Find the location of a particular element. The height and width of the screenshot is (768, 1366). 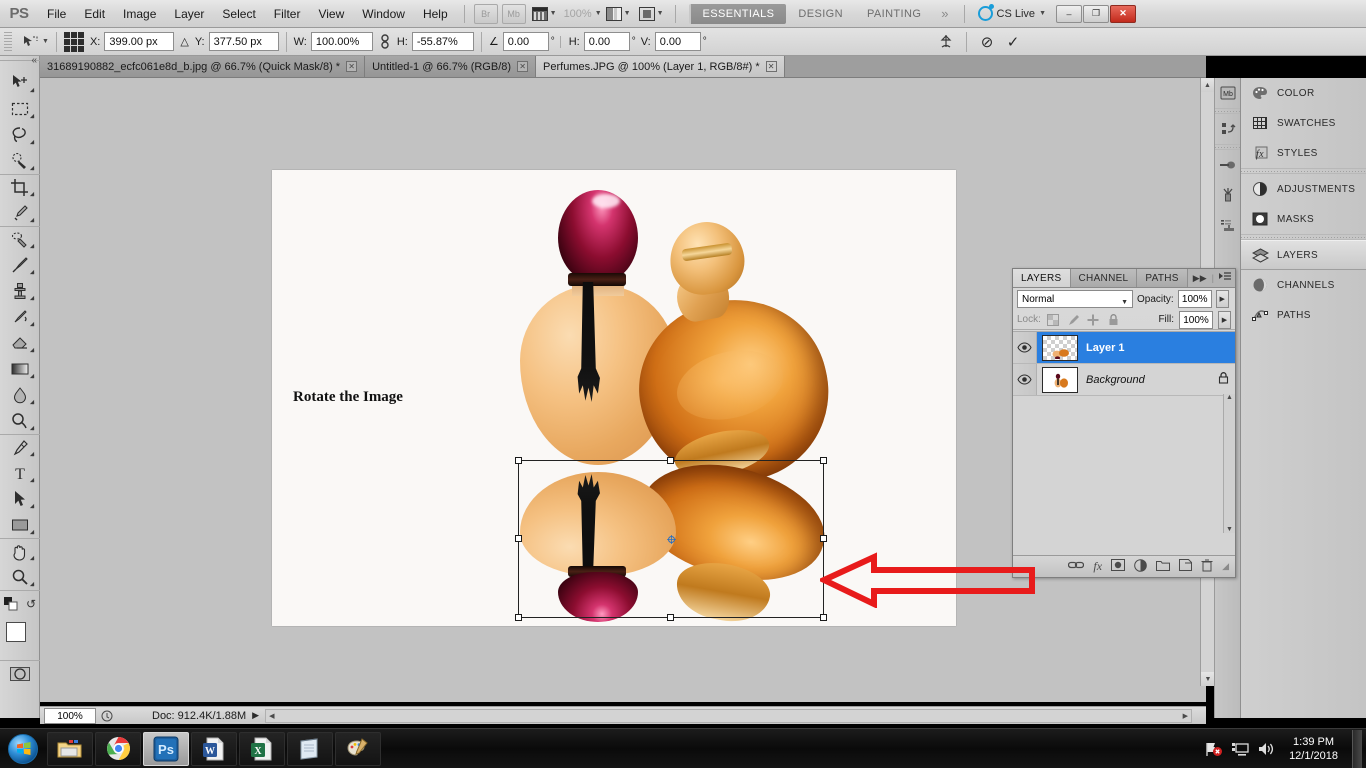

dock-item-layers: LAYERS is located at coordinates (1303, 255).